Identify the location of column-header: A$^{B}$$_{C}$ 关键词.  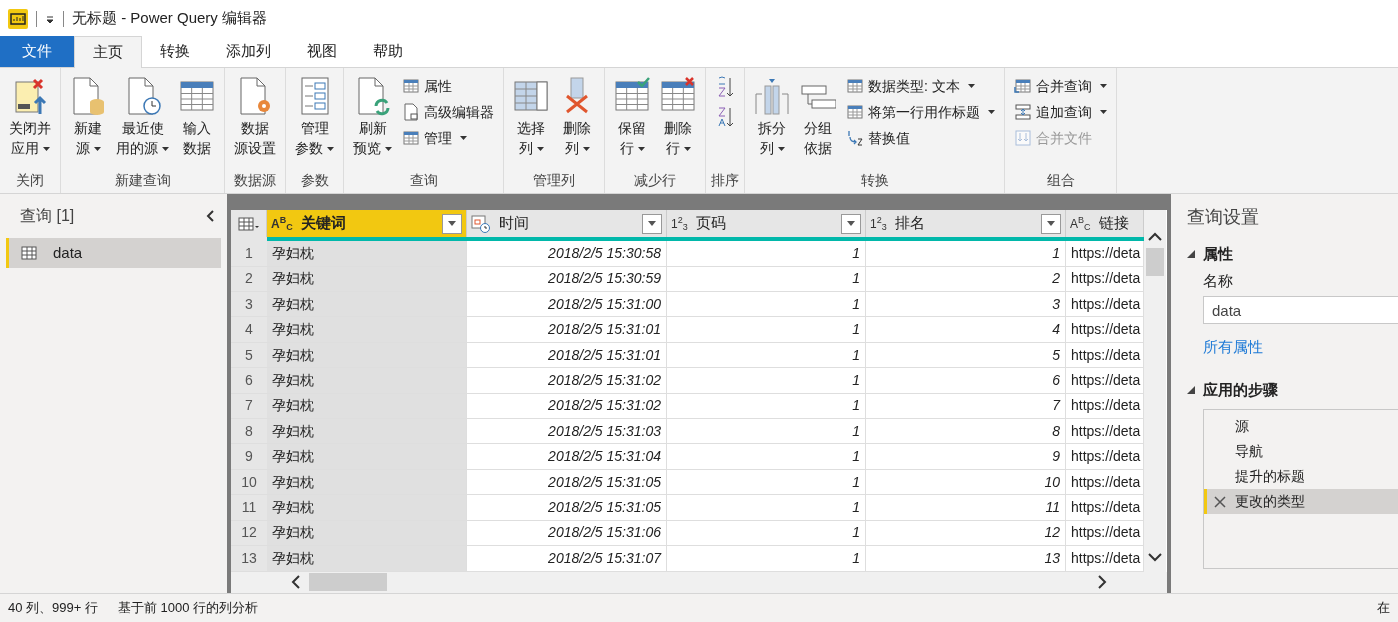
(367, 224).